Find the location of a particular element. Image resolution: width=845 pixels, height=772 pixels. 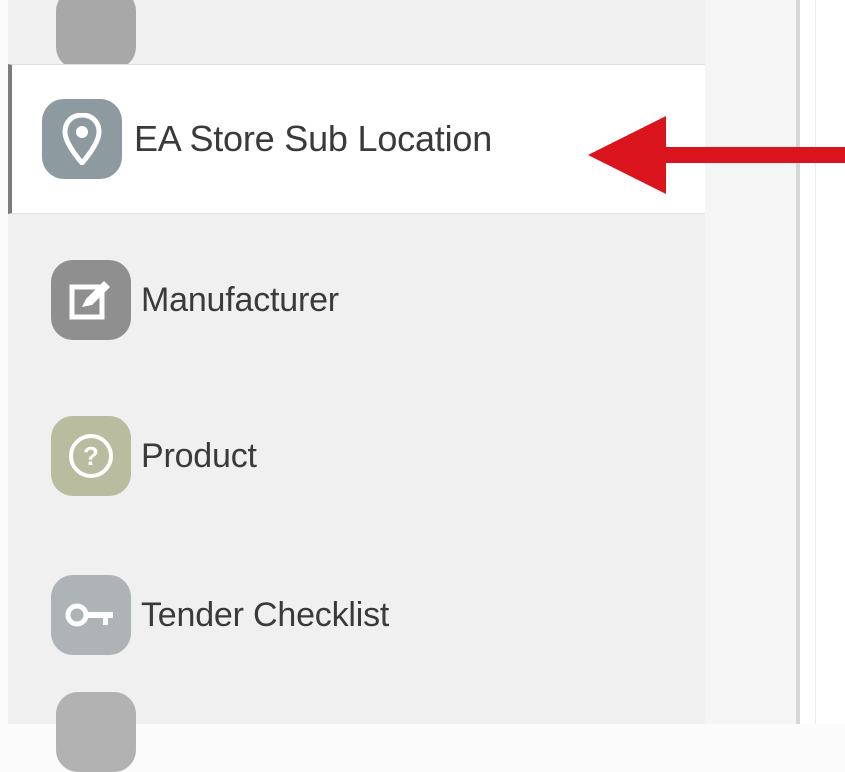

sidebar-item-label: Product is located at coordinates (199, 455).